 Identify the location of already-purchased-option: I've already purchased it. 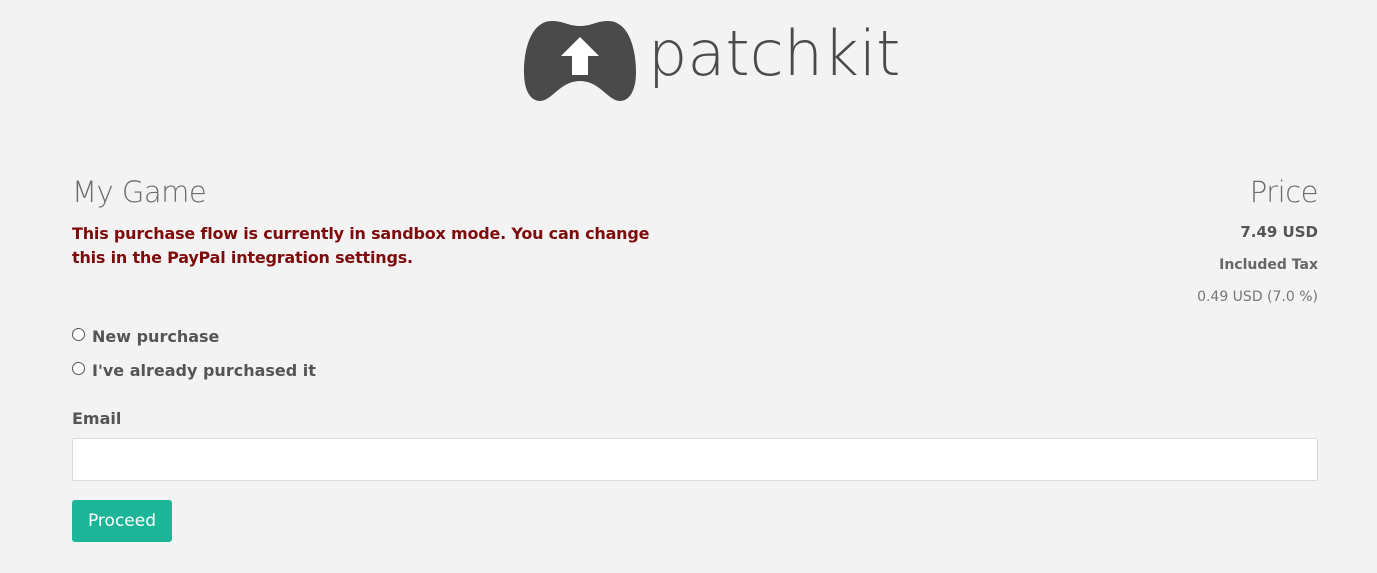
(194, 370).